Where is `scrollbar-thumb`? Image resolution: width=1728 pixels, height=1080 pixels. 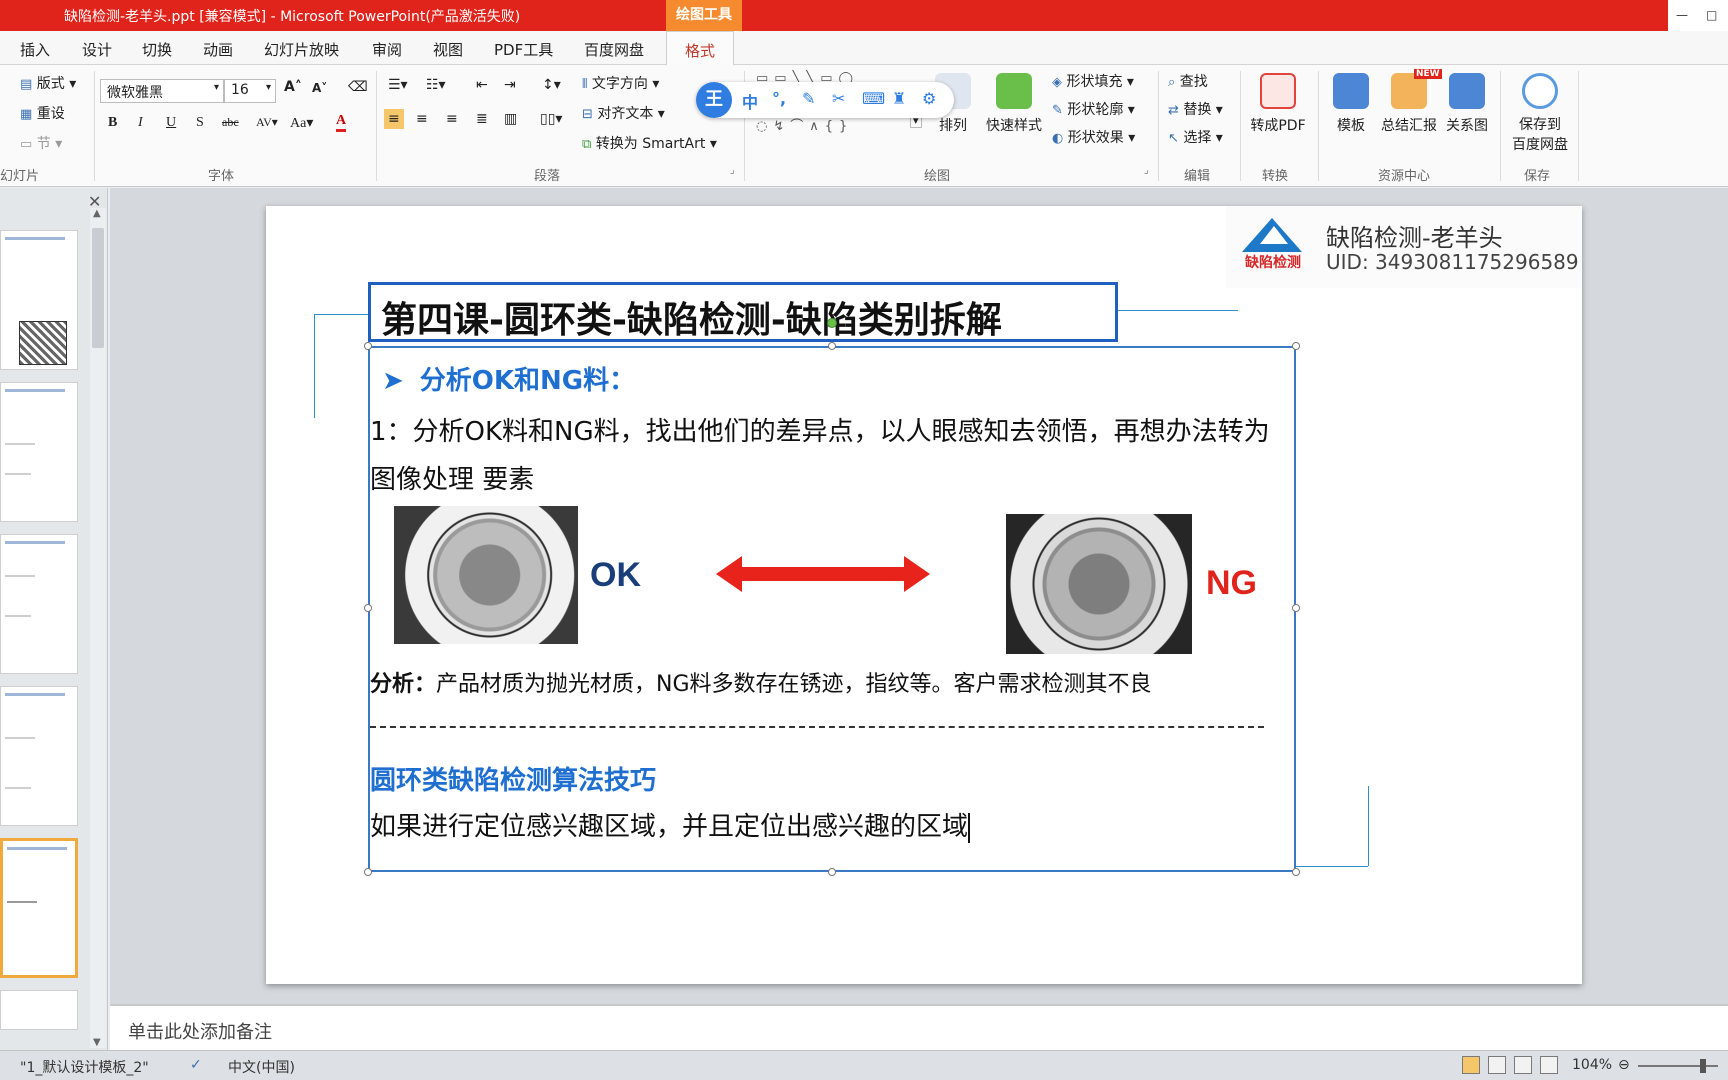
scrollbar-thumb is located at coordinates (98, 288).